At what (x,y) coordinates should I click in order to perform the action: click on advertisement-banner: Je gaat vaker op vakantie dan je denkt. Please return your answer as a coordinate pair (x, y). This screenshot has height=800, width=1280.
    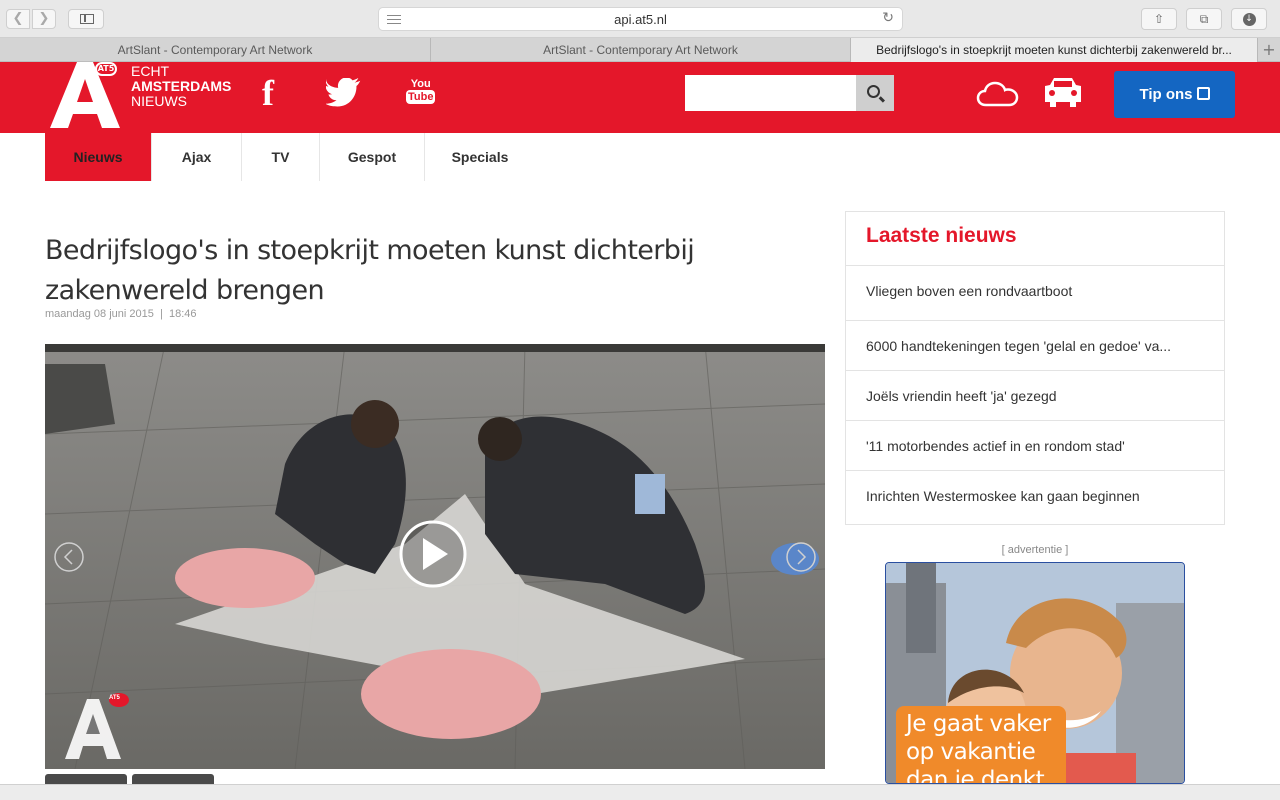
    Looking at the image, I should click on (1035, 673).